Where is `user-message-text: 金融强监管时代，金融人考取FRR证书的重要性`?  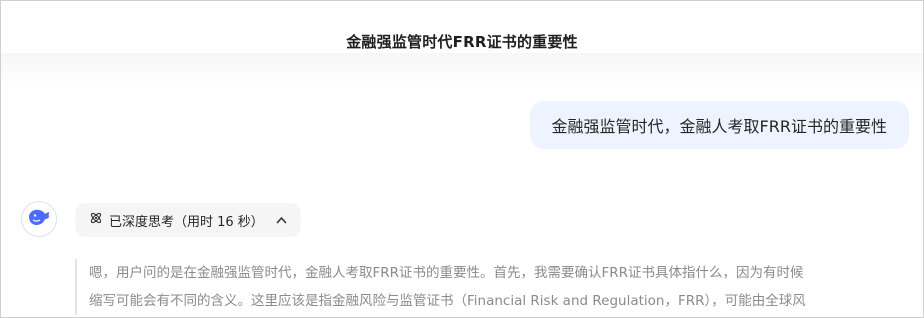 user-message-text: 金融强监管时代，金融人考取FRR证书的重要性 is located at coordinates (719, 126).